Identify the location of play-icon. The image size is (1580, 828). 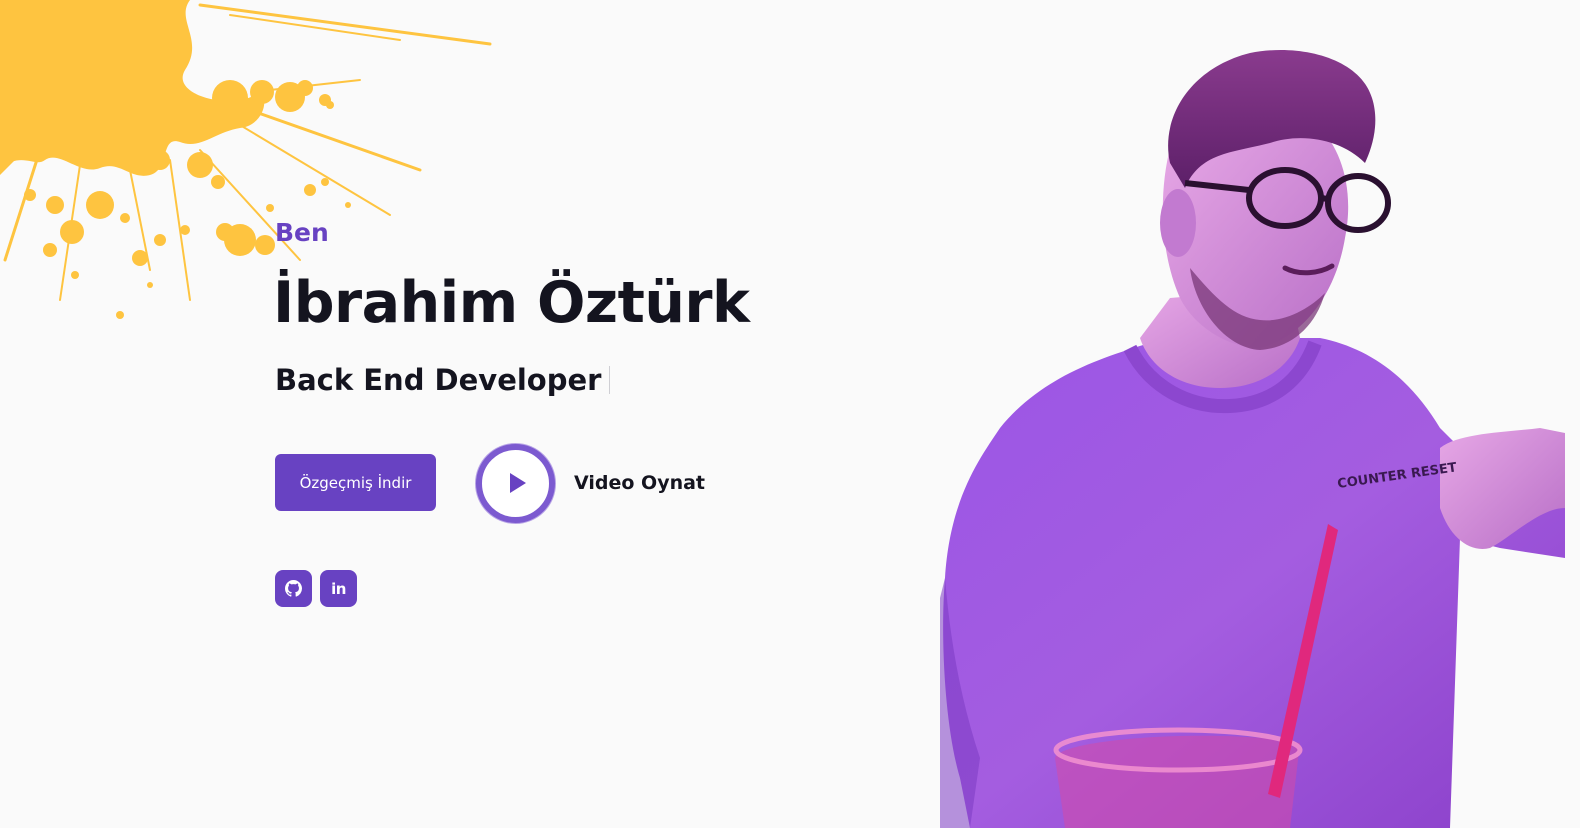
(517, 483).